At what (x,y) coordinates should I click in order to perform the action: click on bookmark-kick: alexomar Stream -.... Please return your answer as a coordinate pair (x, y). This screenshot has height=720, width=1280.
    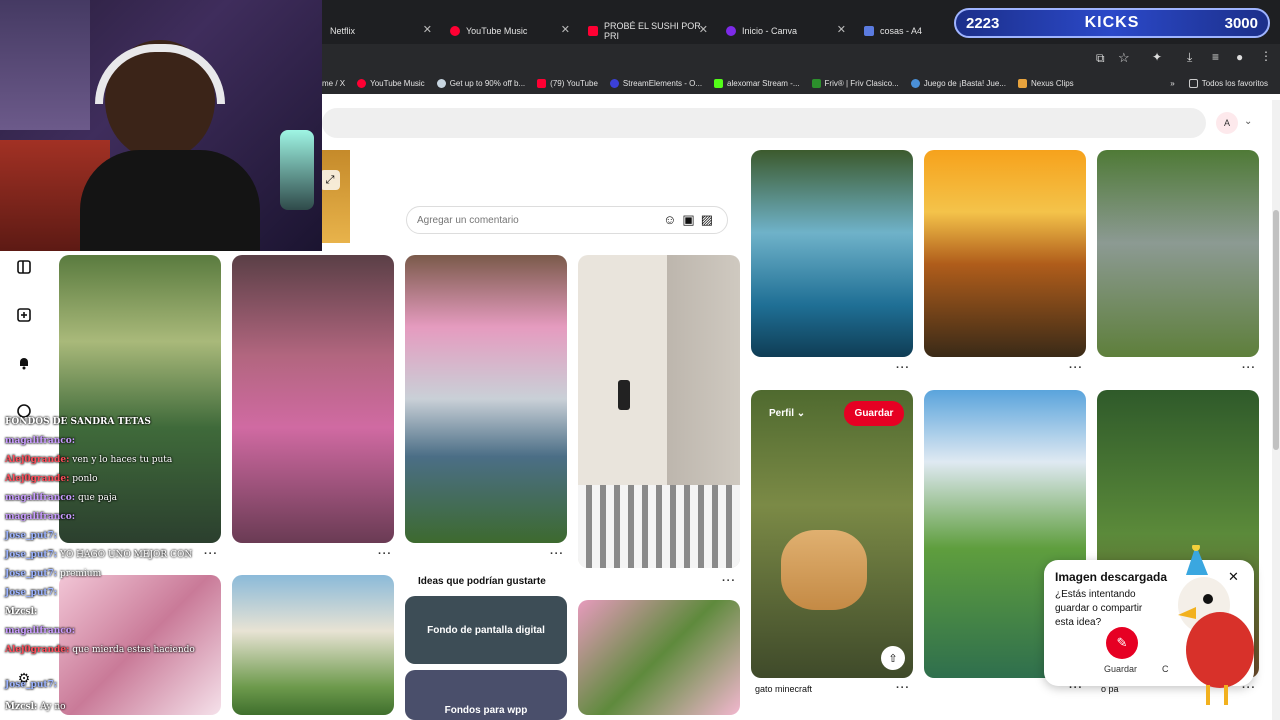
    Looking at the image, I should click on (757, 83).